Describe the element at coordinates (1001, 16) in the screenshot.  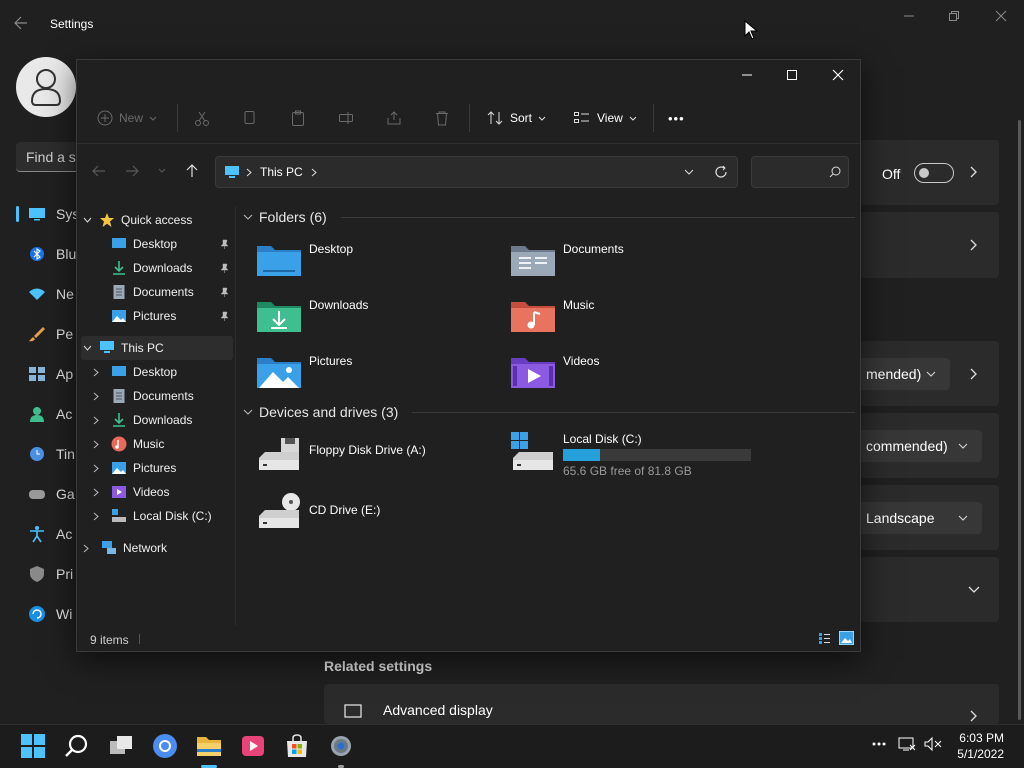
I see `settings-close-button` at that location.